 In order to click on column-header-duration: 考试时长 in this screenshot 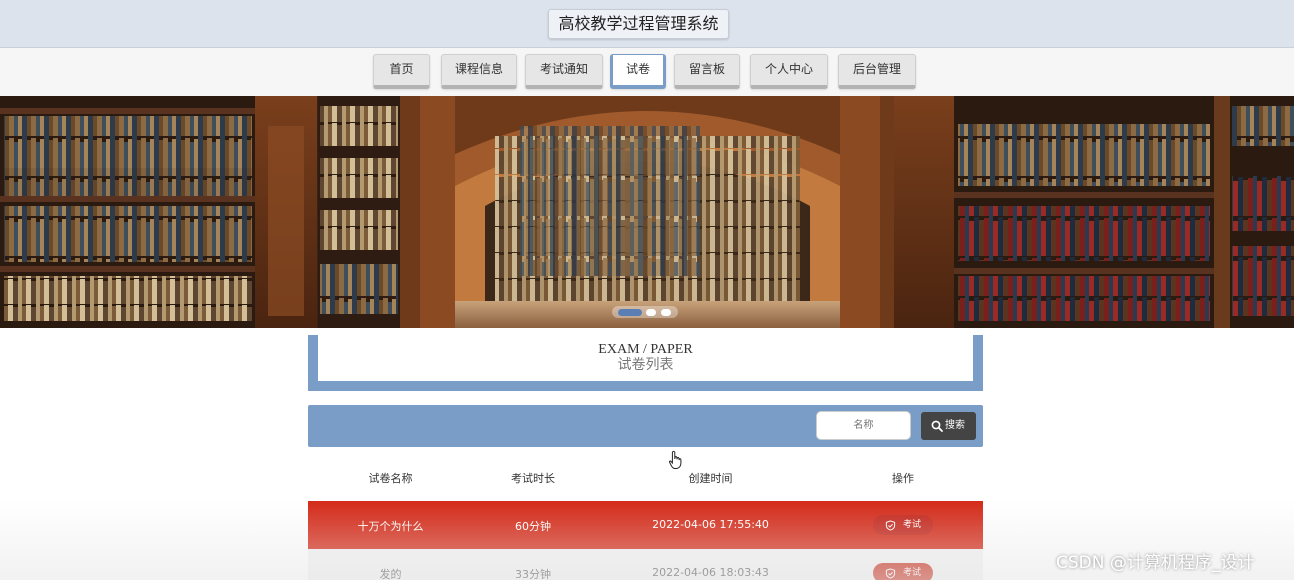, I will do `click(533, 478)`.